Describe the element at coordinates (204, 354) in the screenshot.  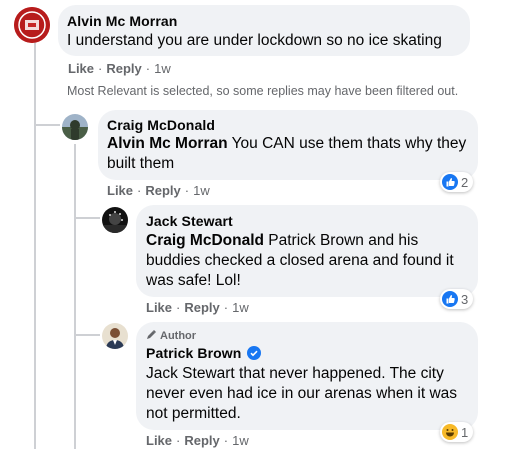
I see `comment-author: Patrick Brown` at that location.